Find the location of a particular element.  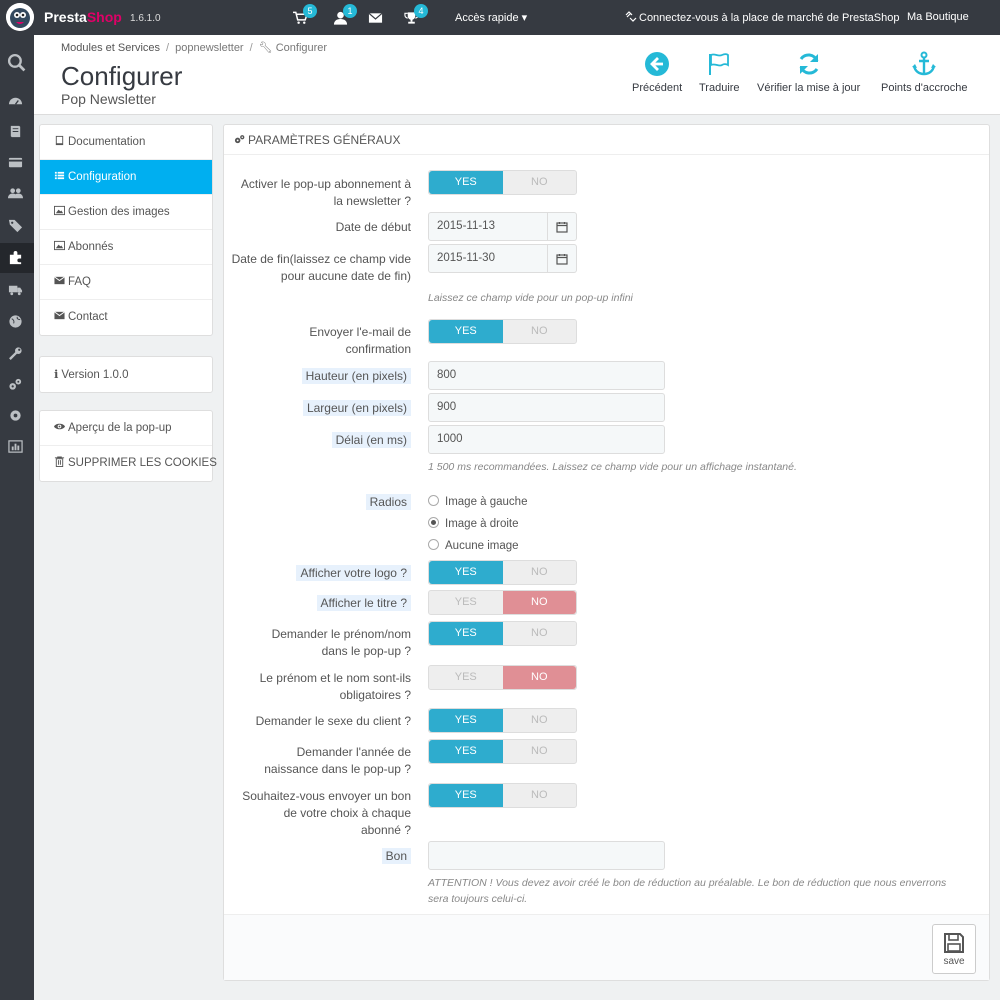

menu-documentation: Documentation is located at coordinates (126, 142).